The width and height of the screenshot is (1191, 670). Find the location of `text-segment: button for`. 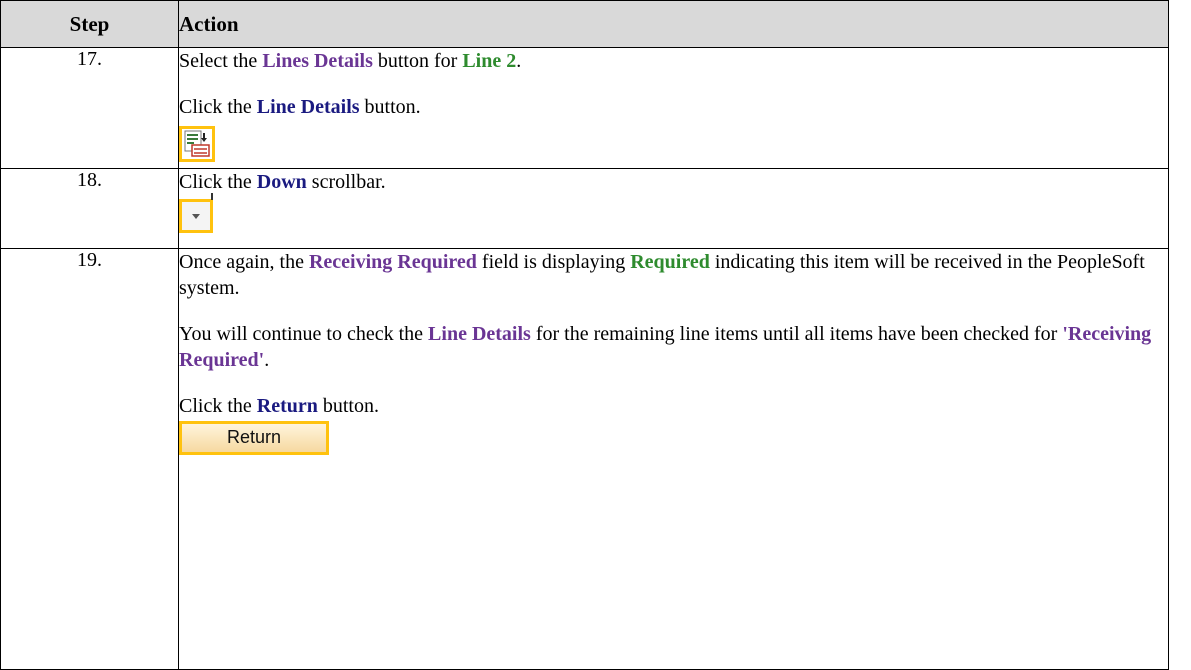

text-segment: button for is located at coordinates (417, 61).